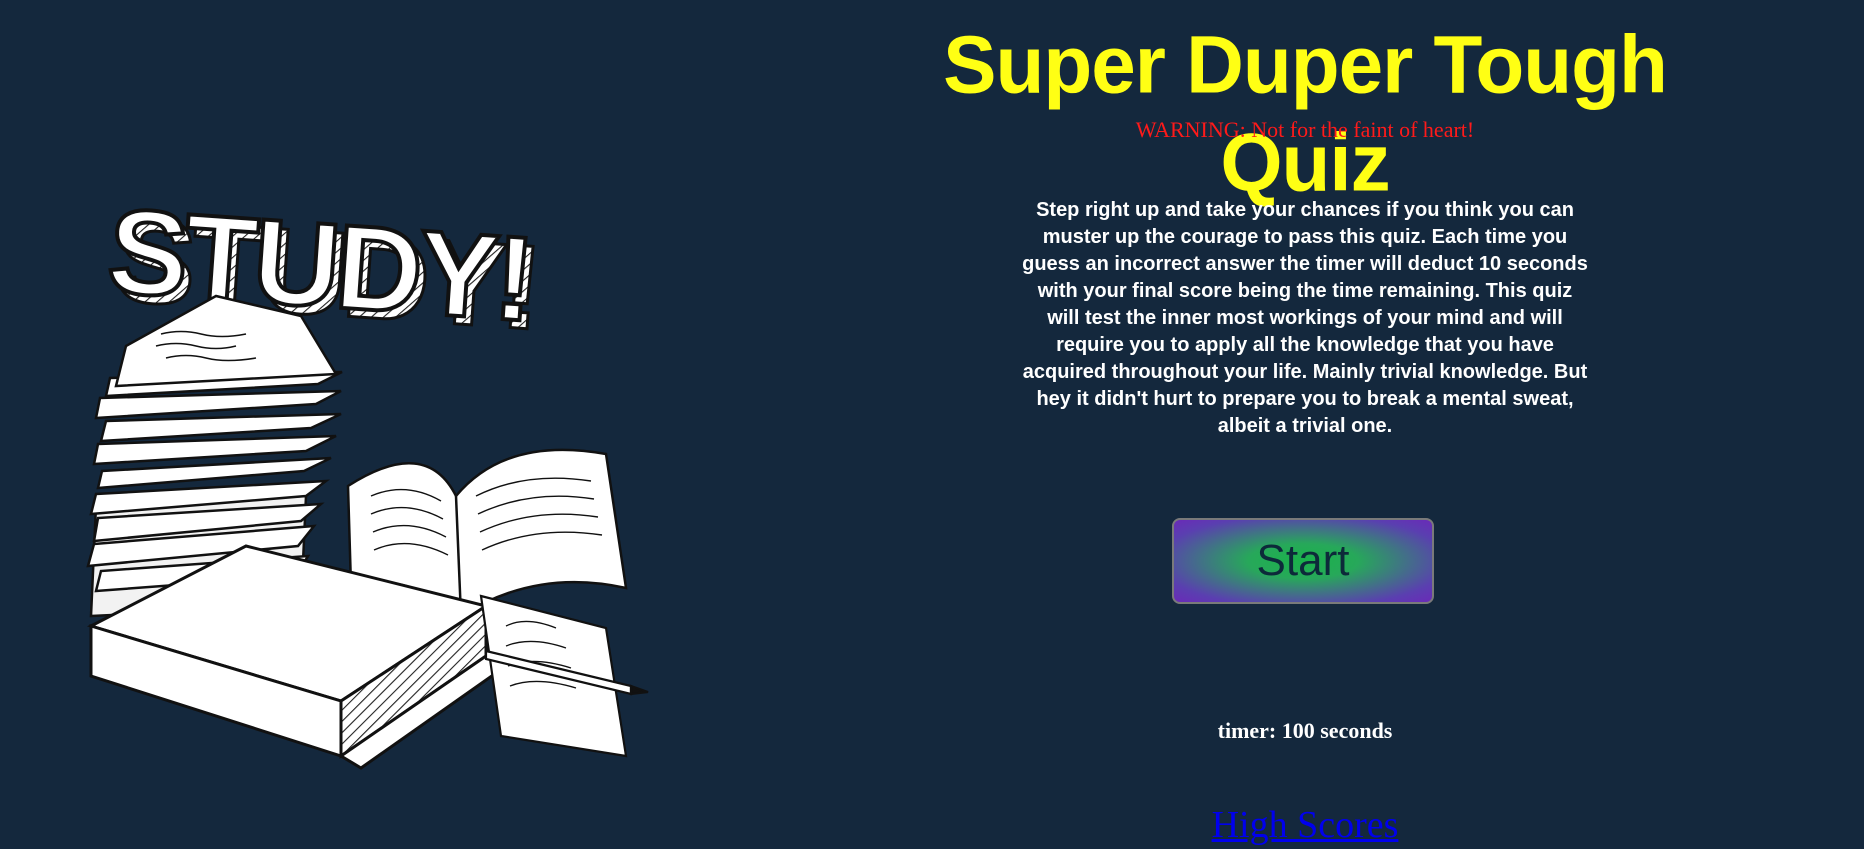  Describe the element at coordinates (1305, 730) in the screenshot. I see `timer-display: timer: 100 seconds` at that location.